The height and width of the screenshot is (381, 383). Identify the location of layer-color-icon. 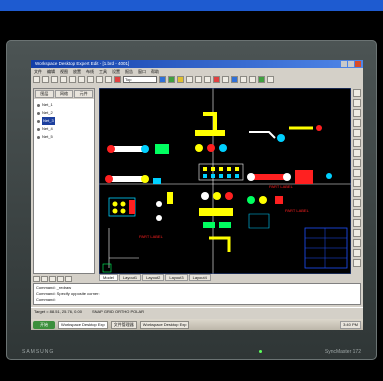
(117, 79).